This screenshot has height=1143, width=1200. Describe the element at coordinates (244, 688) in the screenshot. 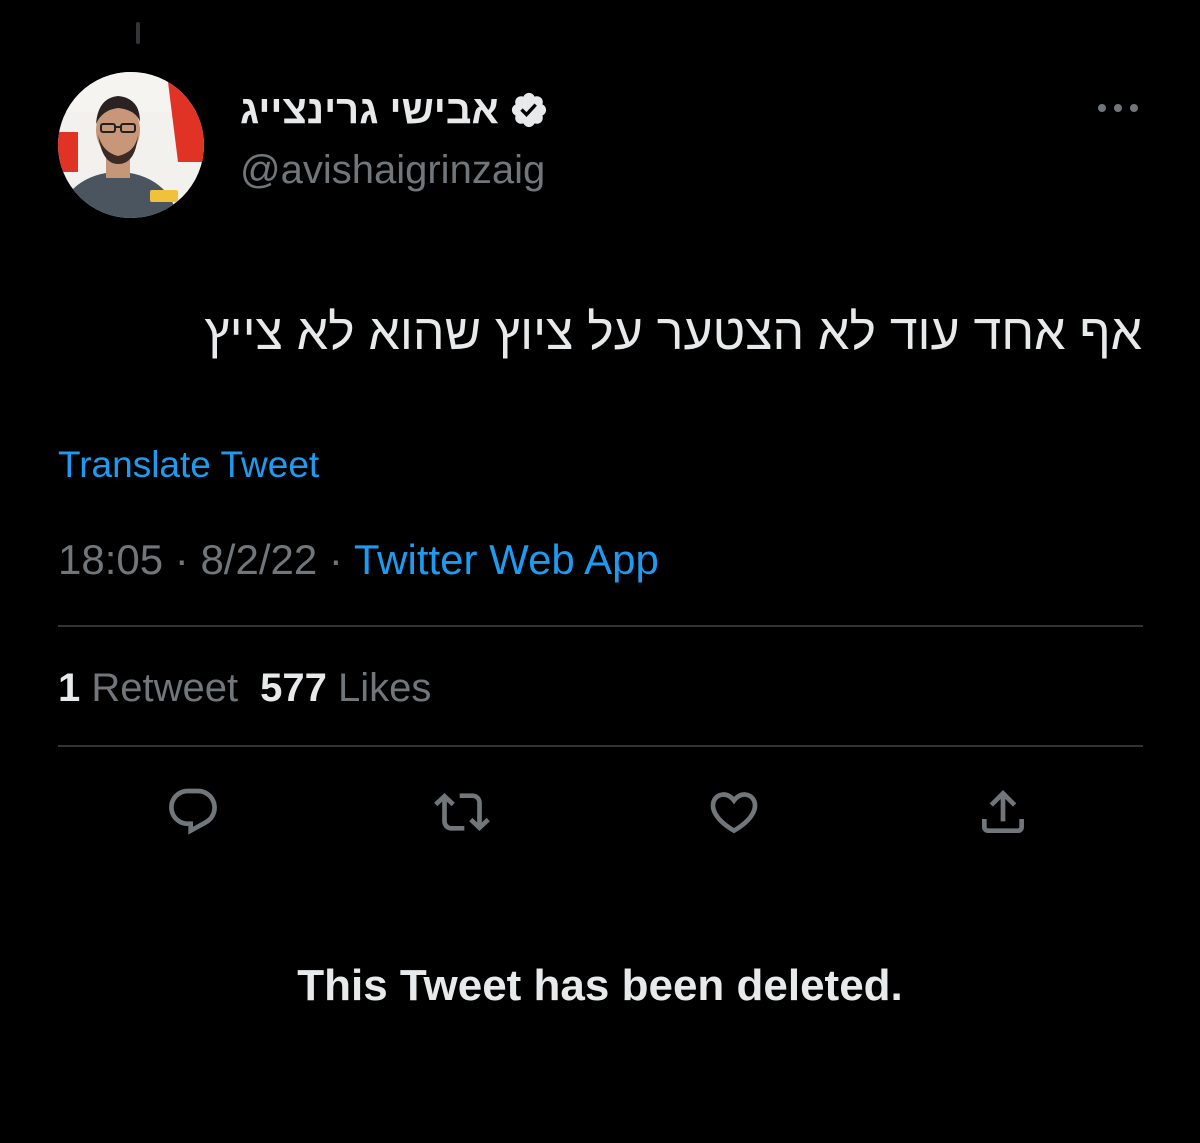

I see `engagement-stats: 1 Retweet 577 Likes` at that location.